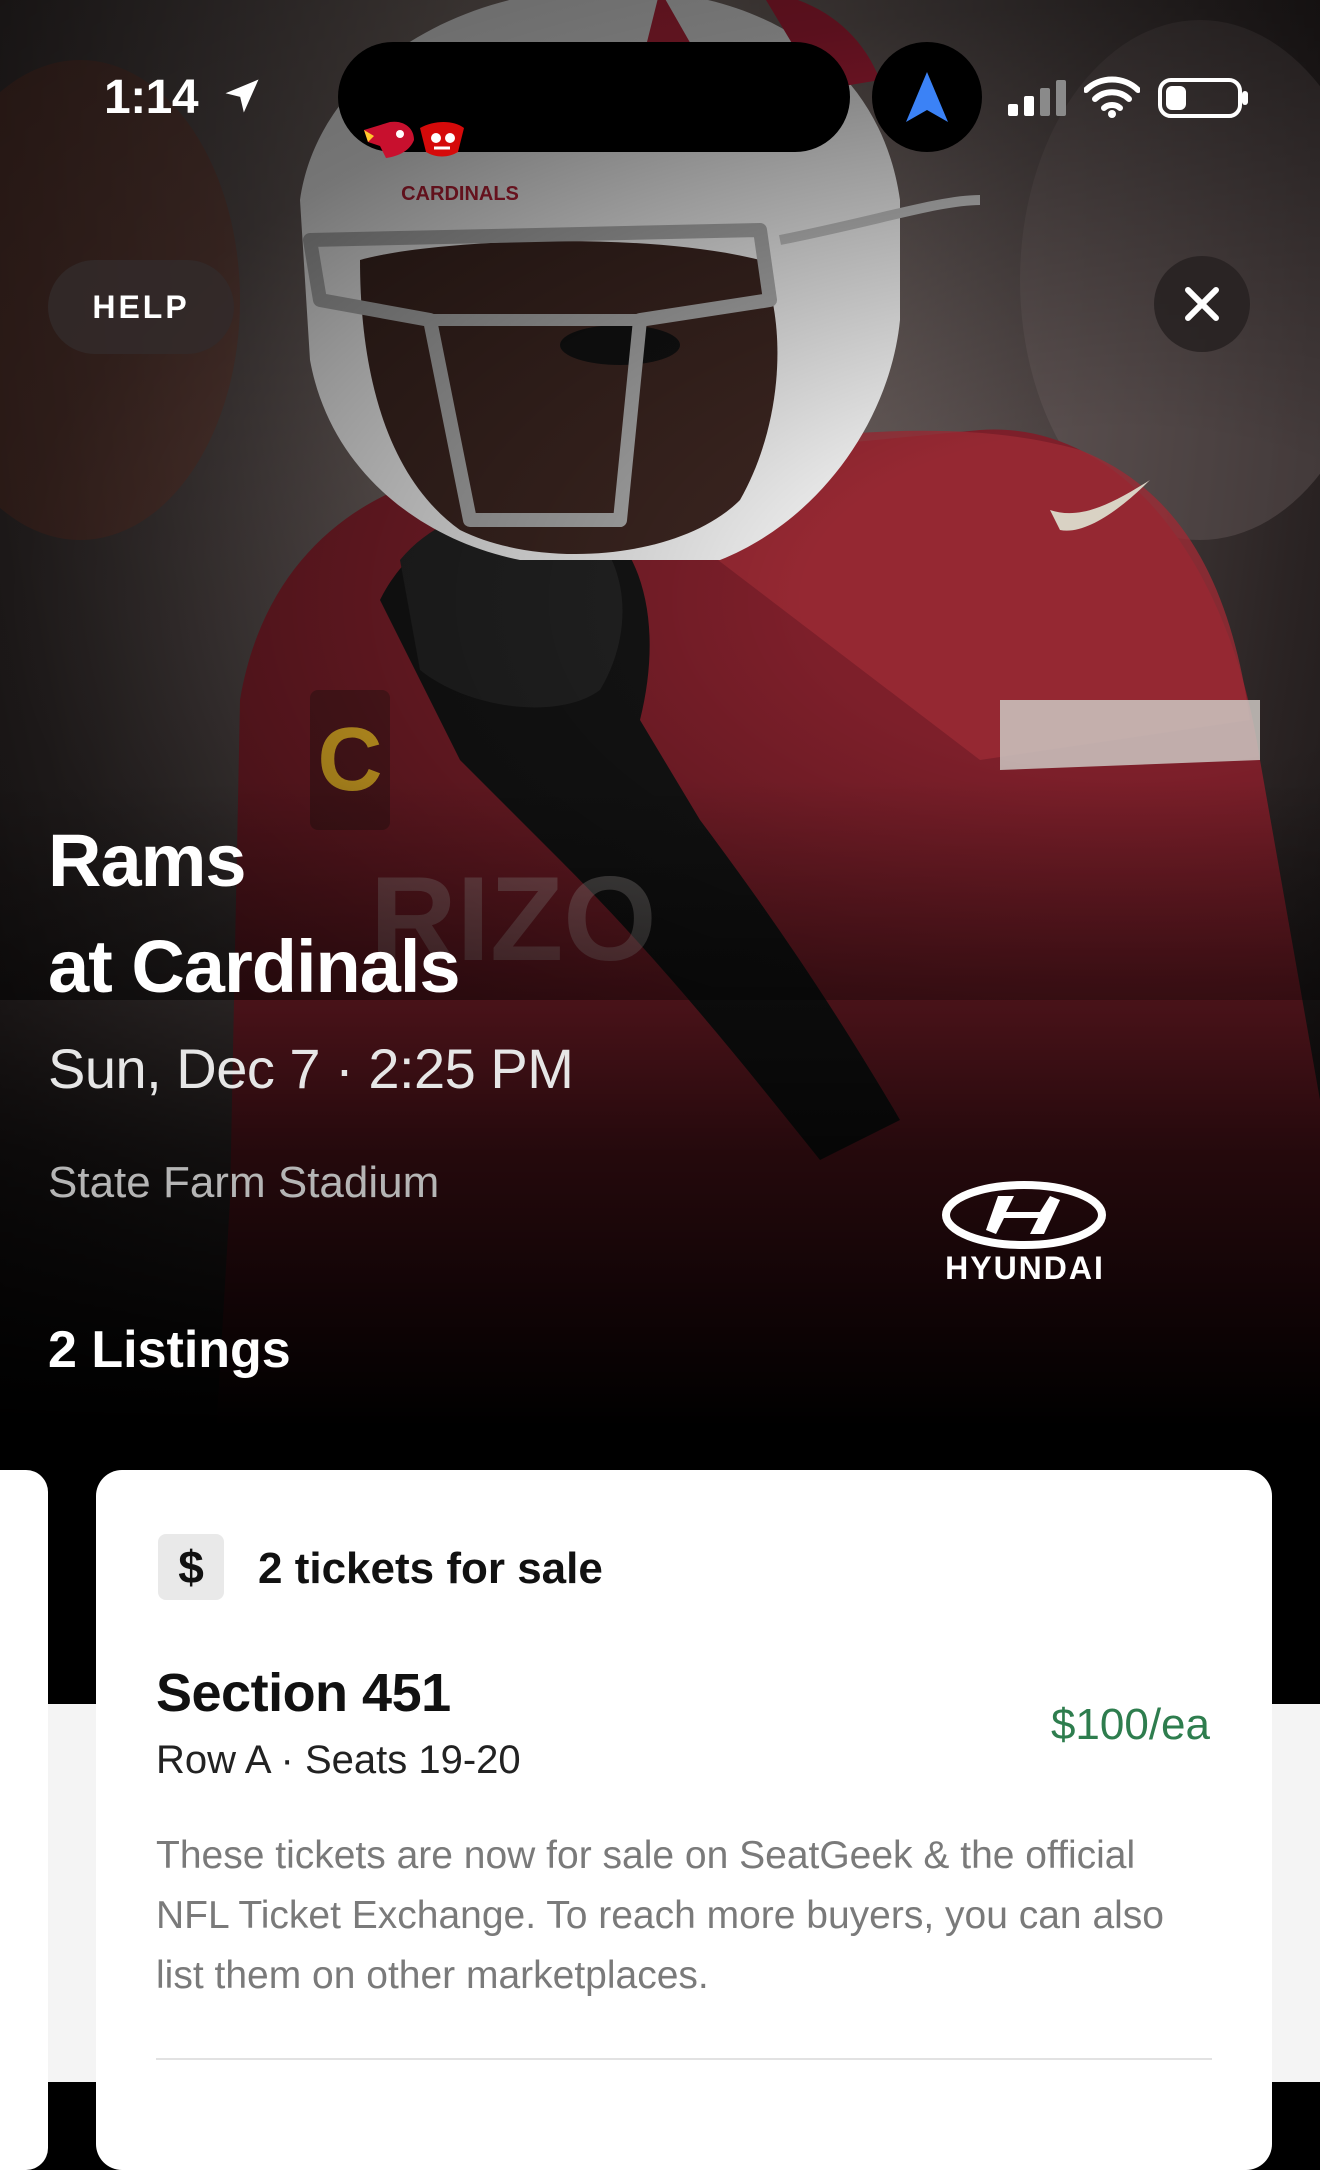 The width and height of the screenshot is (1320, 2170). What do you see at coordinates (338, 1760) in the screenshot?
I see `row-seats: Row A · Seats 19-20` at bounding box center [338, 1760].